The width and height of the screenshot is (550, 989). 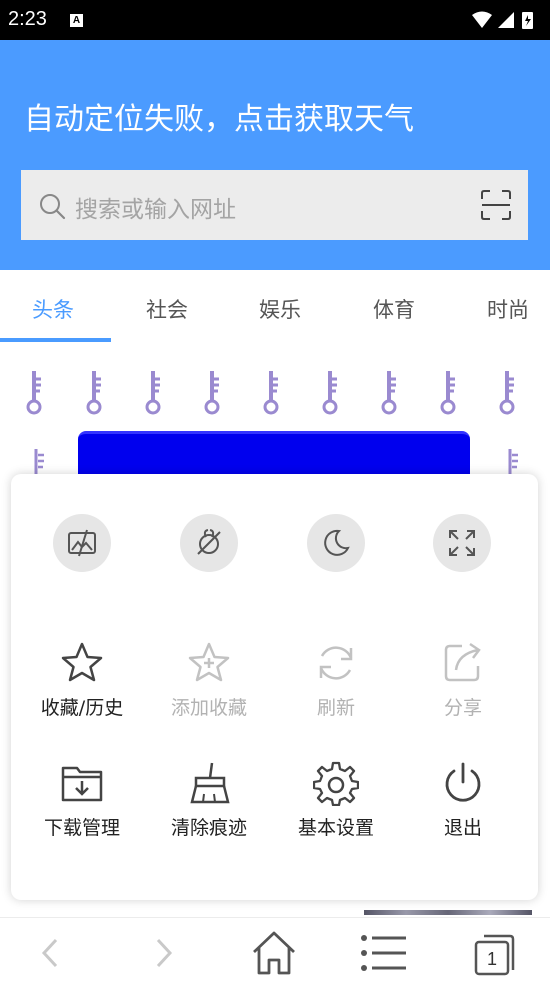 I want to click on no-image-mode-button, so click(x=82, y=543).